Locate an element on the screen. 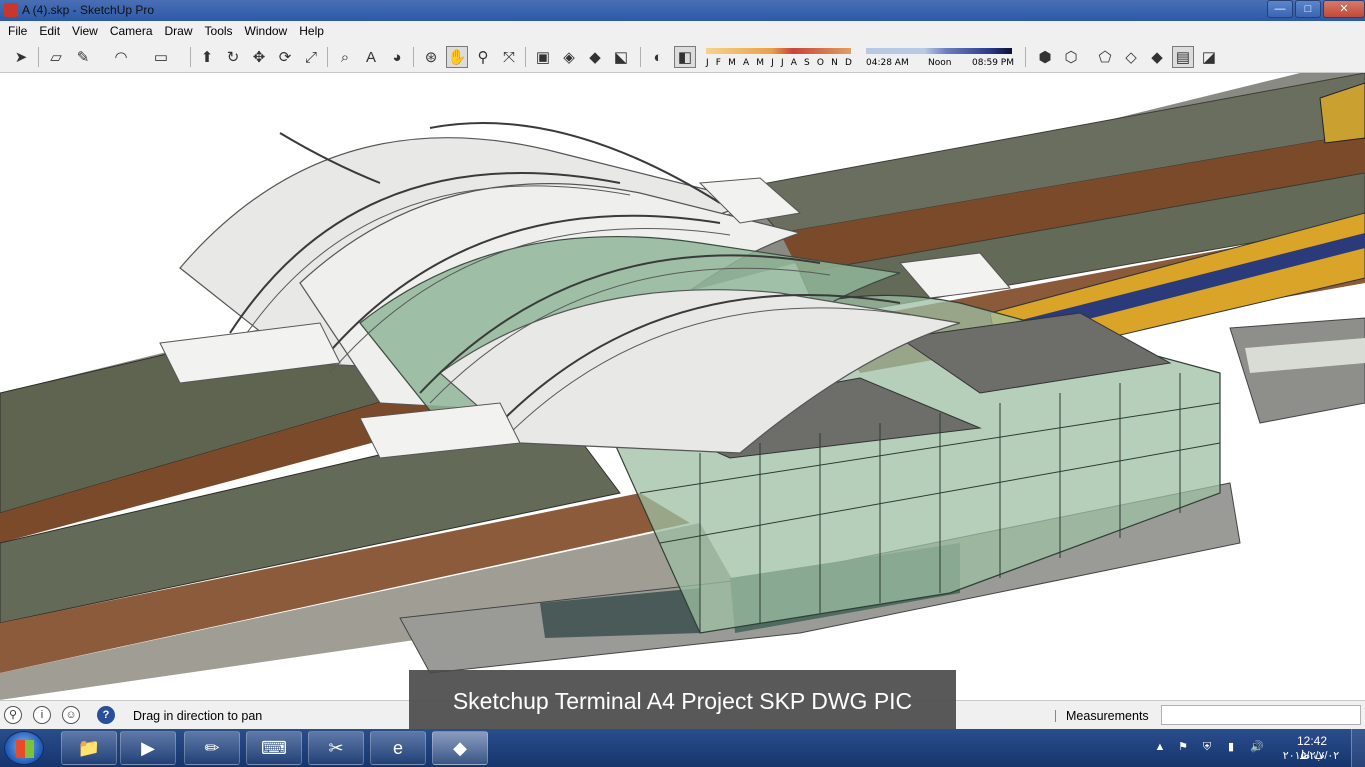  paint-bucket-icon: ◕ is located at coordinates (397, 57).